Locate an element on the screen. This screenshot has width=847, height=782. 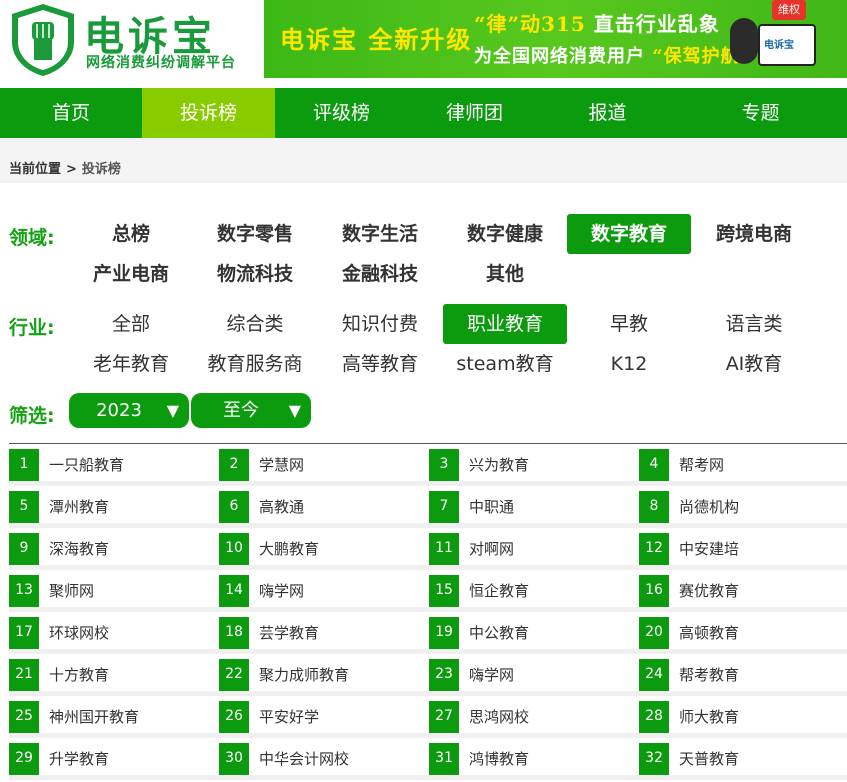
ranking-item: 22 聚力成师教育 is located at coordinates (319, 675).